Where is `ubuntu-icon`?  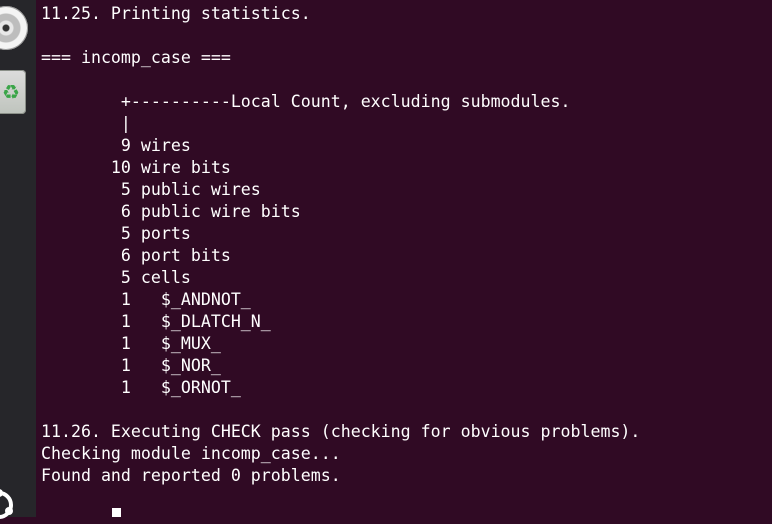
ubuntu-icon is located at coordinates (9, 505).